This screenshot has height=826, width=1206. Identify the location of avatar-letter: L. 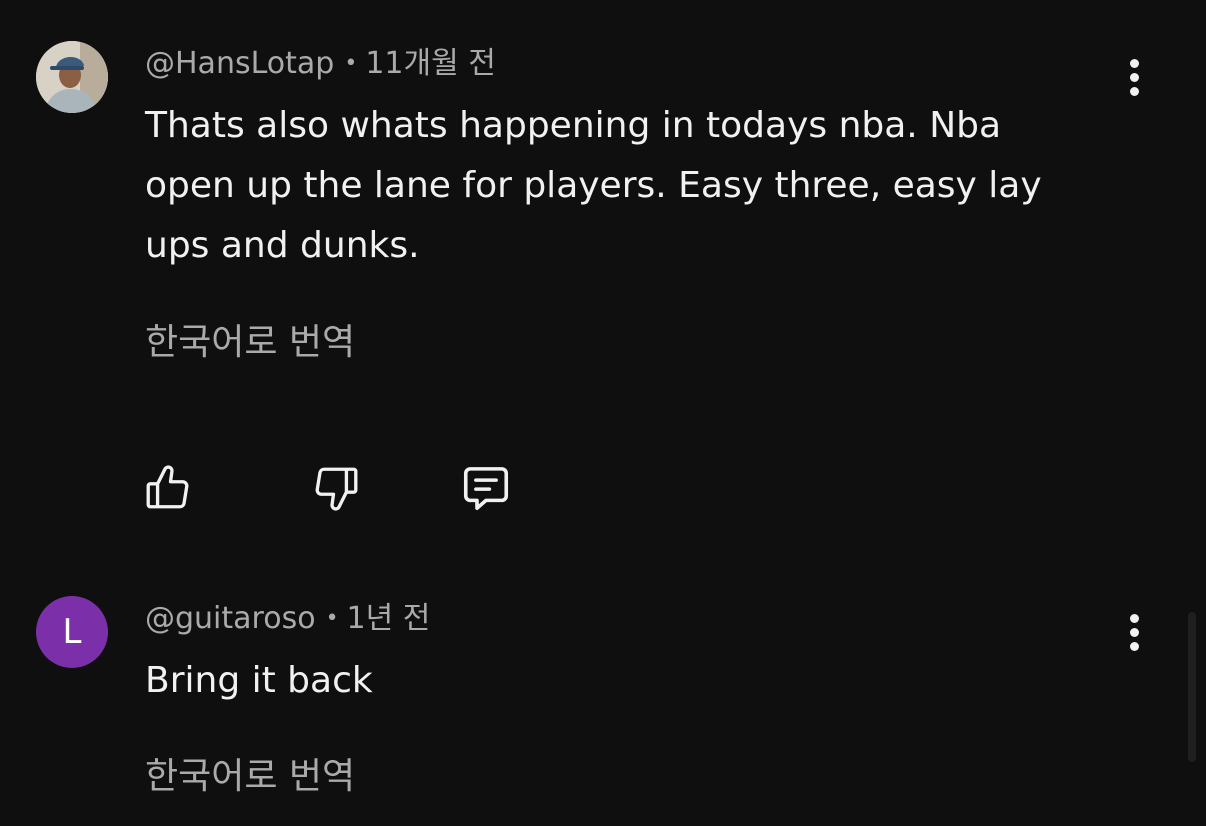
(72, 632).